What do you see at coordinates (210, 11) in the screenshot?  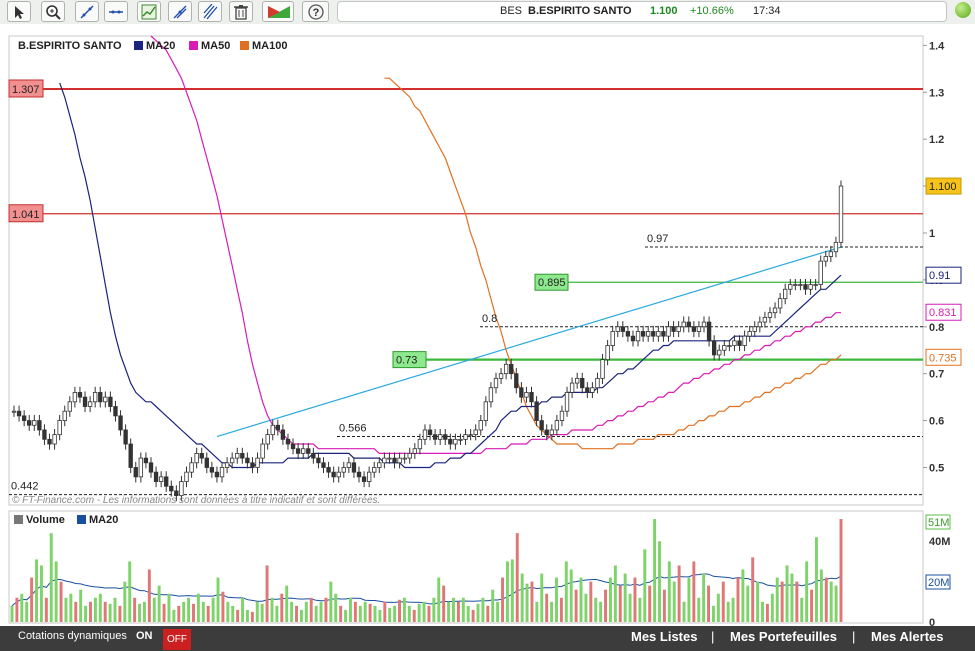 I see `fibonacci-button` at bounding box center [210, 11].